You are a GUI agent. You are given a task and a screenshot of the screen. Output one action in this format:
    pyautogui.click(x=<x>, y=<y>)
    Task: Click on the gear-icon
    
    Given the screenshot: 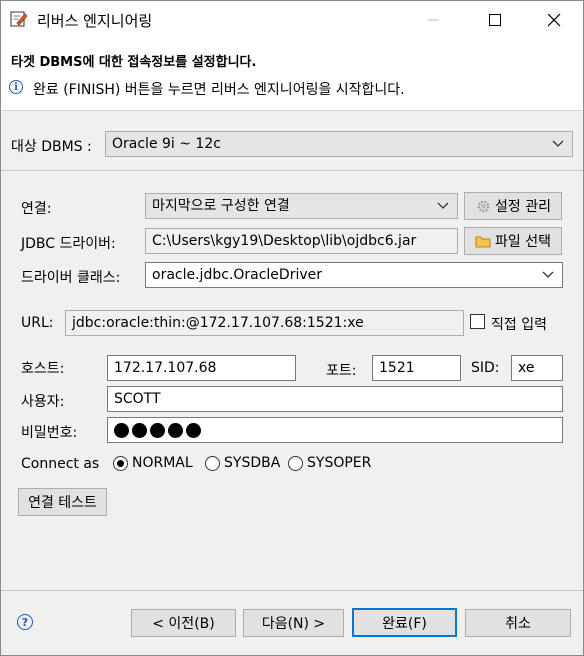 What is the action you would take?
    pyautogui.click(x=483, y=206)
    